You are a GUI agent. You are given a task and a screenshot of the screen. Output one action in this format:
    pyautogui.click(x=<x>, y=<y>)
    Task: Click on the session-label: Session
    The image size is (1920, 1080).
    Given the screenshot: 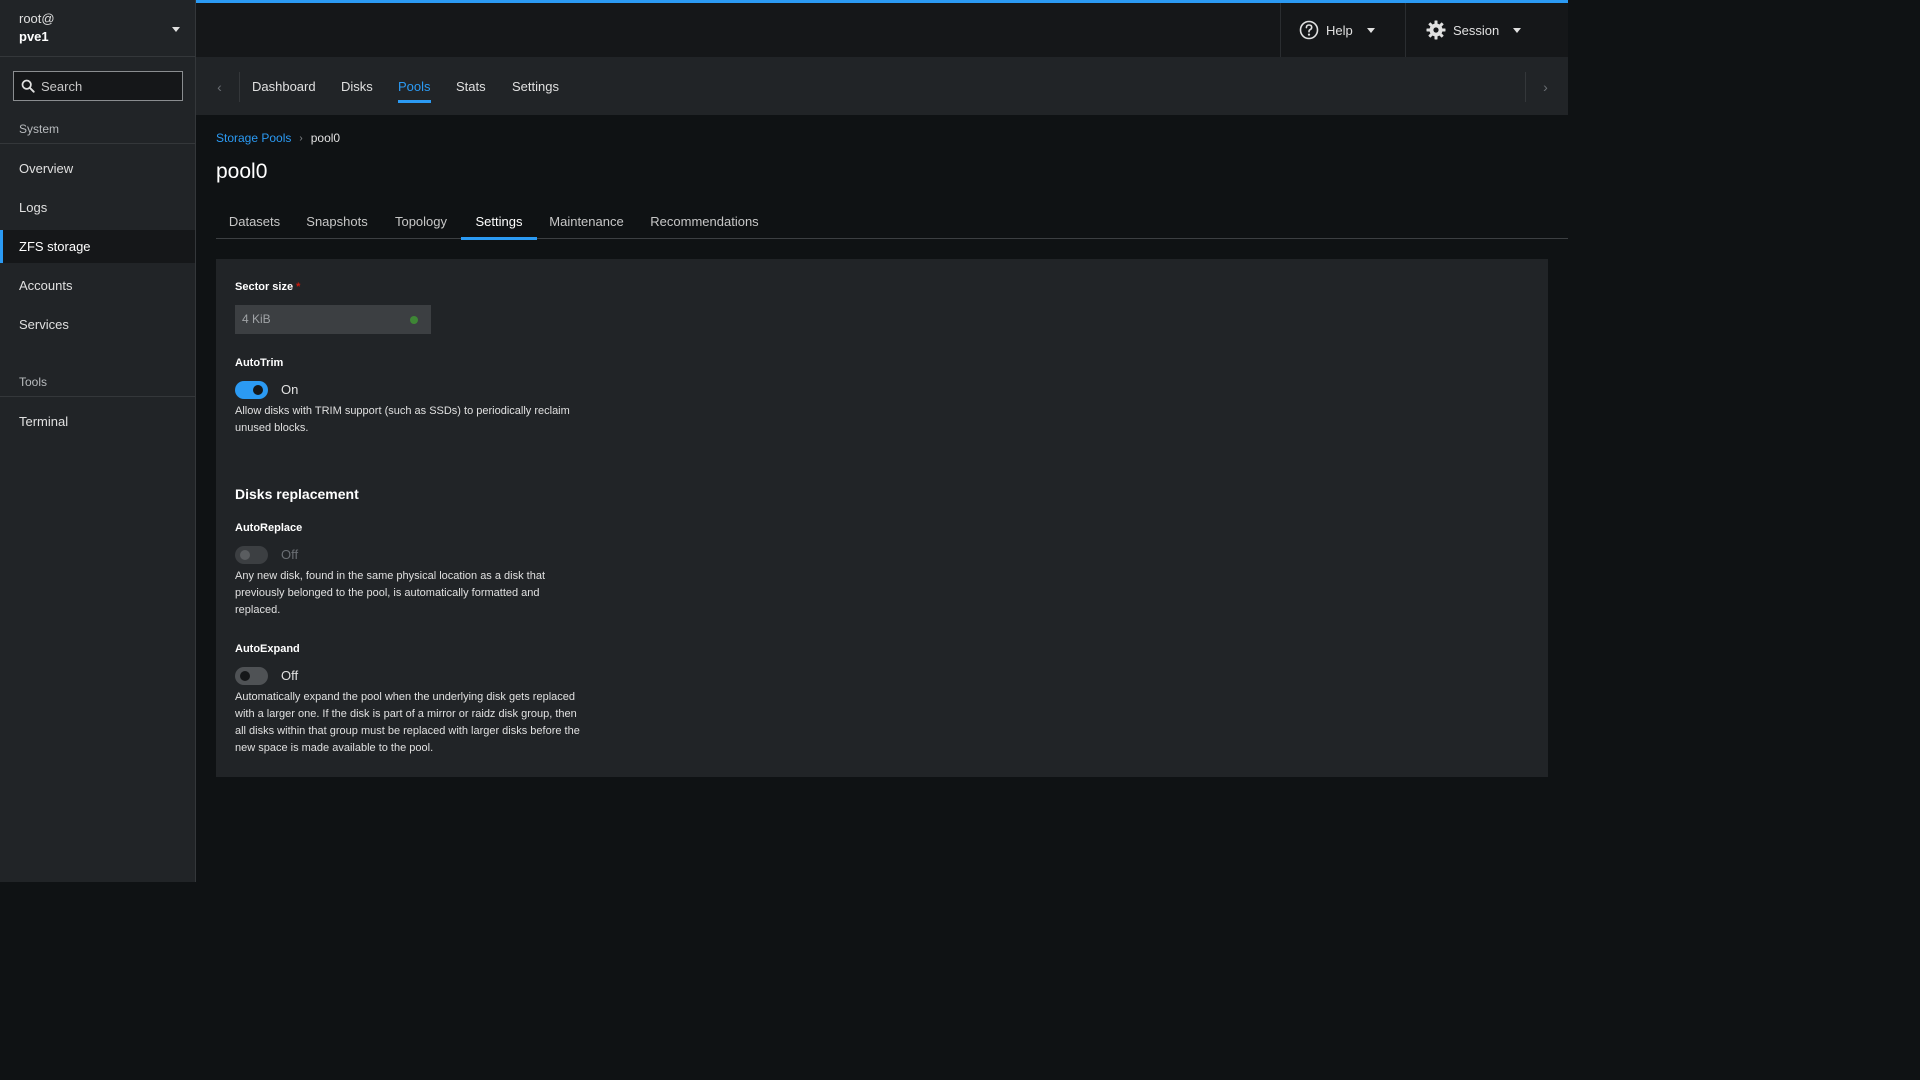 What is the action you would take?
    pyautogui.click(x=1476, y=30)
    